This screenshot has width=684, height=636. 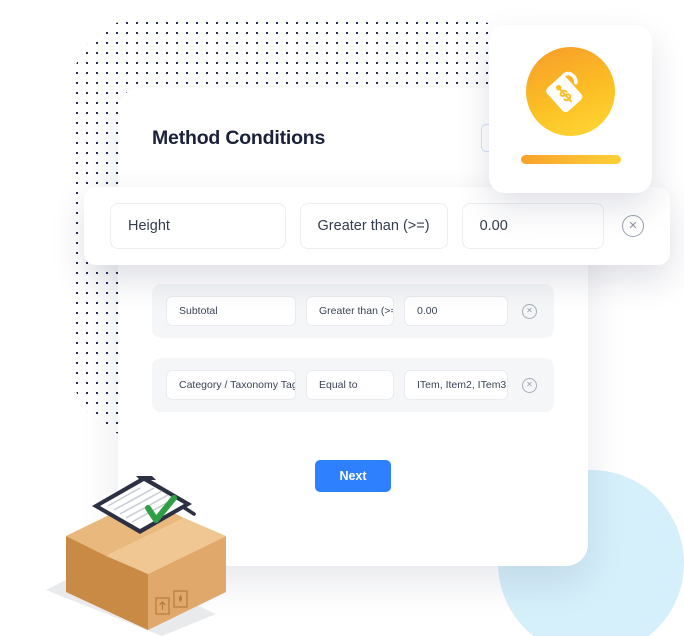 What do you see at coordinates (456, 385) in the screenshot?
I see `value-input: ITem, Item2, ITem3` at bounding box center [456, 385].